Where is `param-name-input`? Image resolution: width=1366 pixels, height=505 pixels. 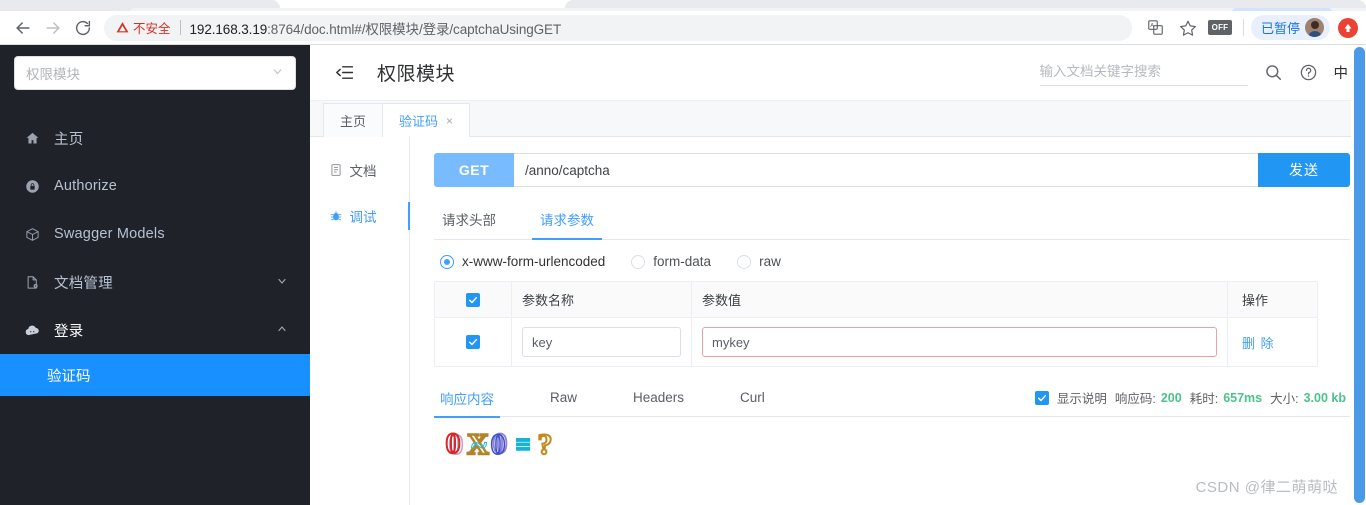 param-name-input is located at coordinates (601, 342).